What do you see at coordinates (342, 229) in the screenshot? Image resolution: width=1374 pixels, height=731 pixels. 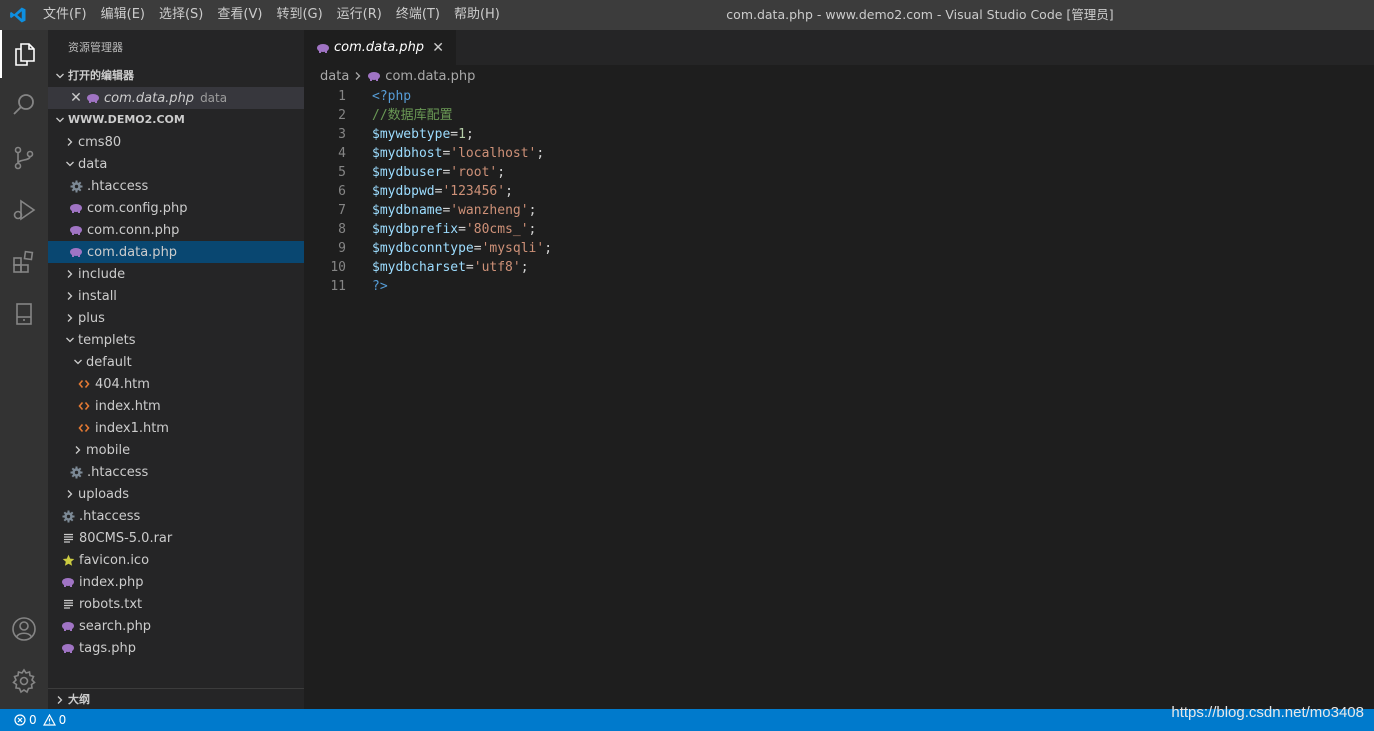 I see `line-number: 8` at bounding box center [342, 229].